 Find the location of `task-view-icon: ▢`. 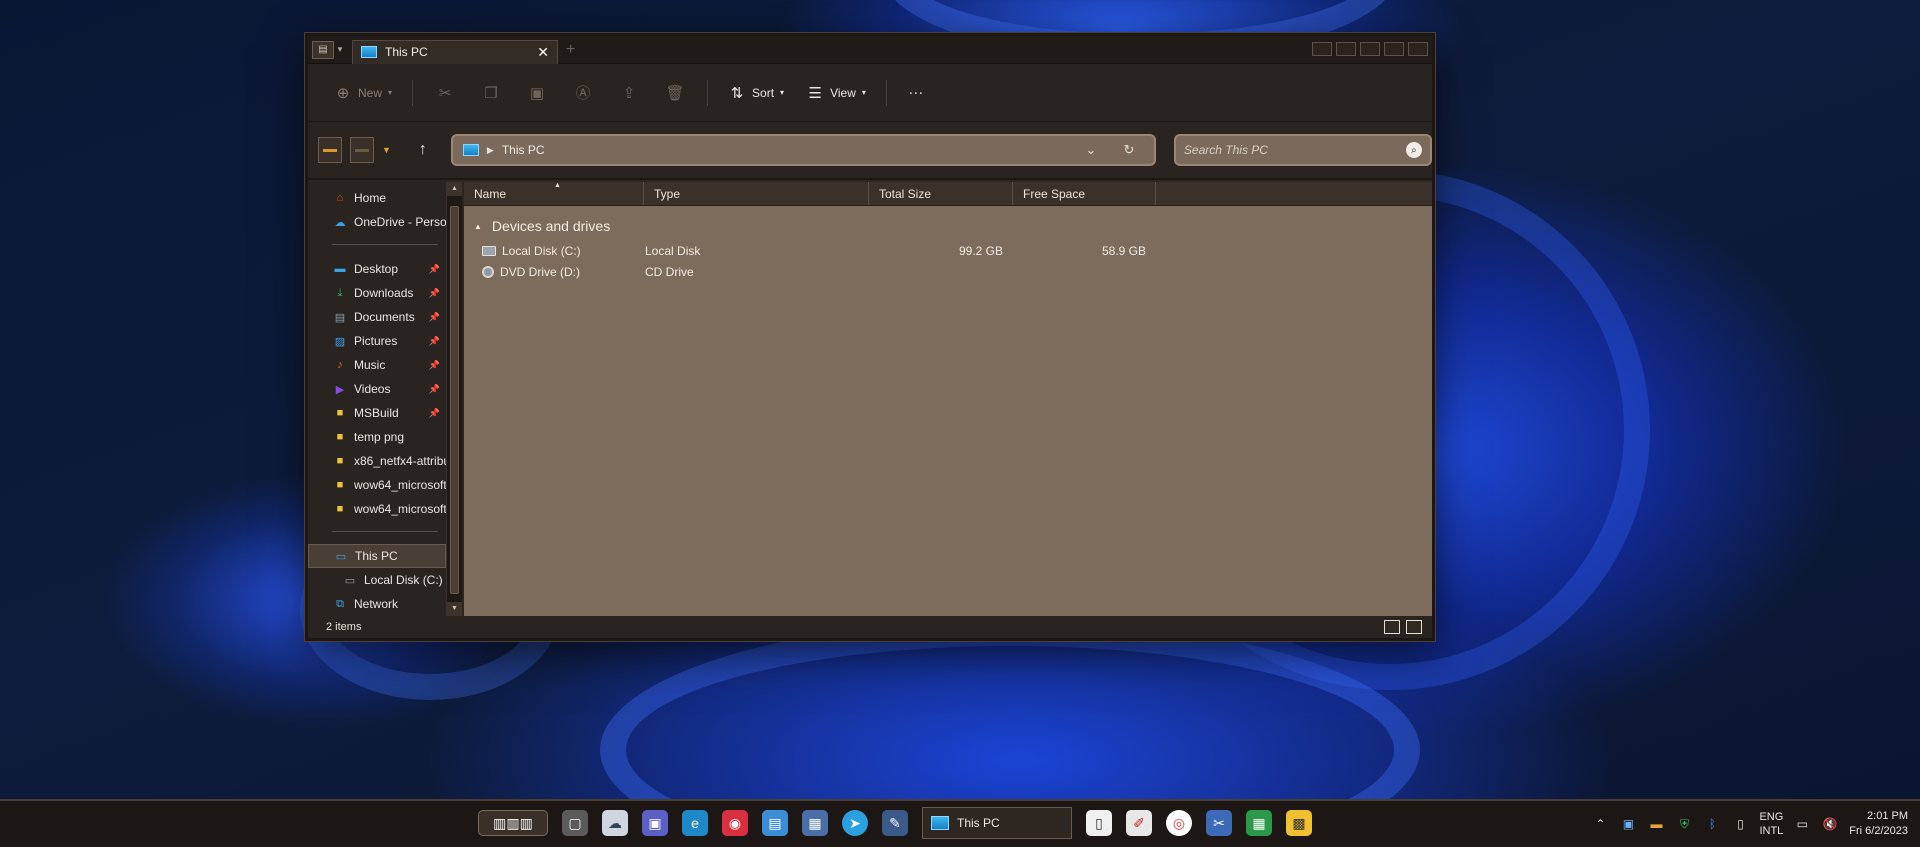

task-view-icon: ▢ is located at coordinates (575, 823).